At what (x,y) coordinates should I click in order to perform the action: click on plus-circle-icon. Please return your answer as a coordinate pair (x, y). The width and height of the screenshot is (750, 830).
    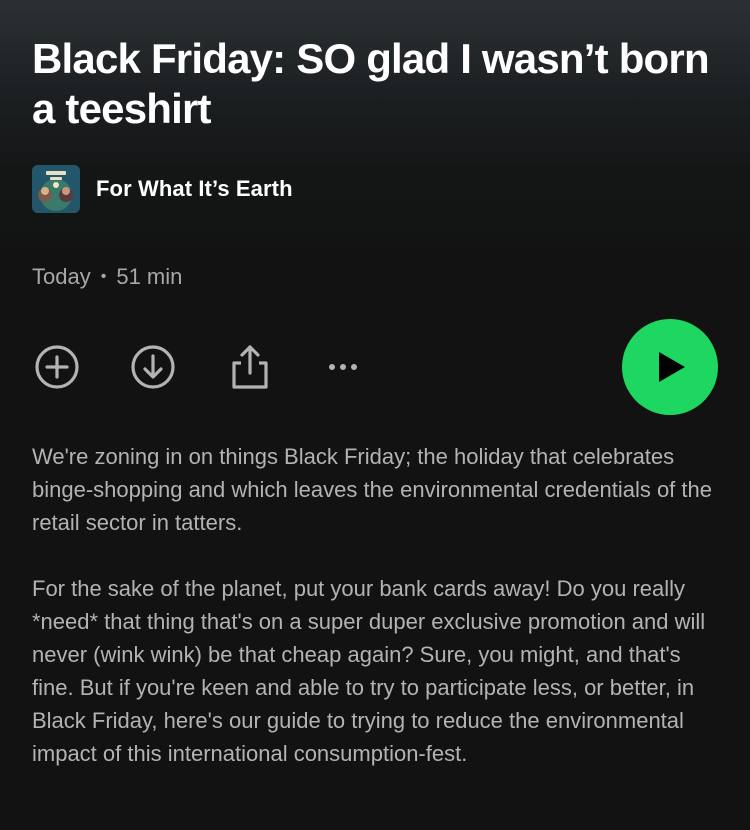
    Looking at the image, I should click on (57, 367).